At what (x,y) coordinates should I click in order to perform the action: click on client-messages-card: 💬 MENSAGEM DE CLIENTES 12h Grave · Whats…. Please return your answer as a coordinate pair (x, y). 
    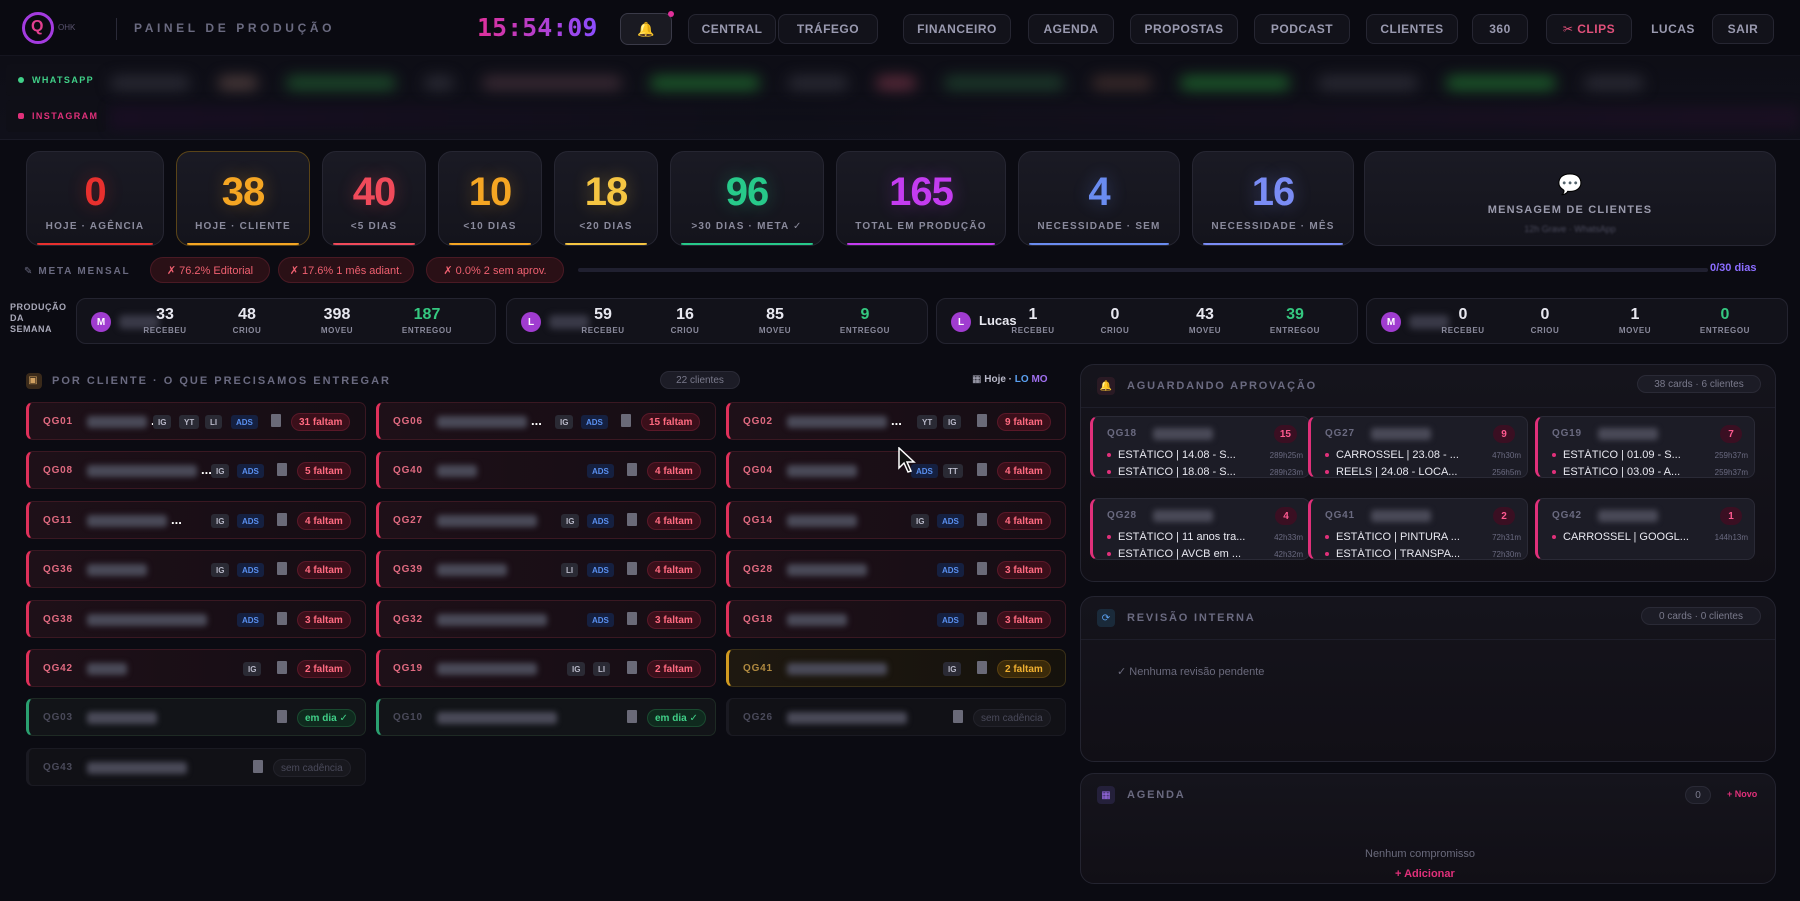
    Looking at the image, I should click on (1570, 198).